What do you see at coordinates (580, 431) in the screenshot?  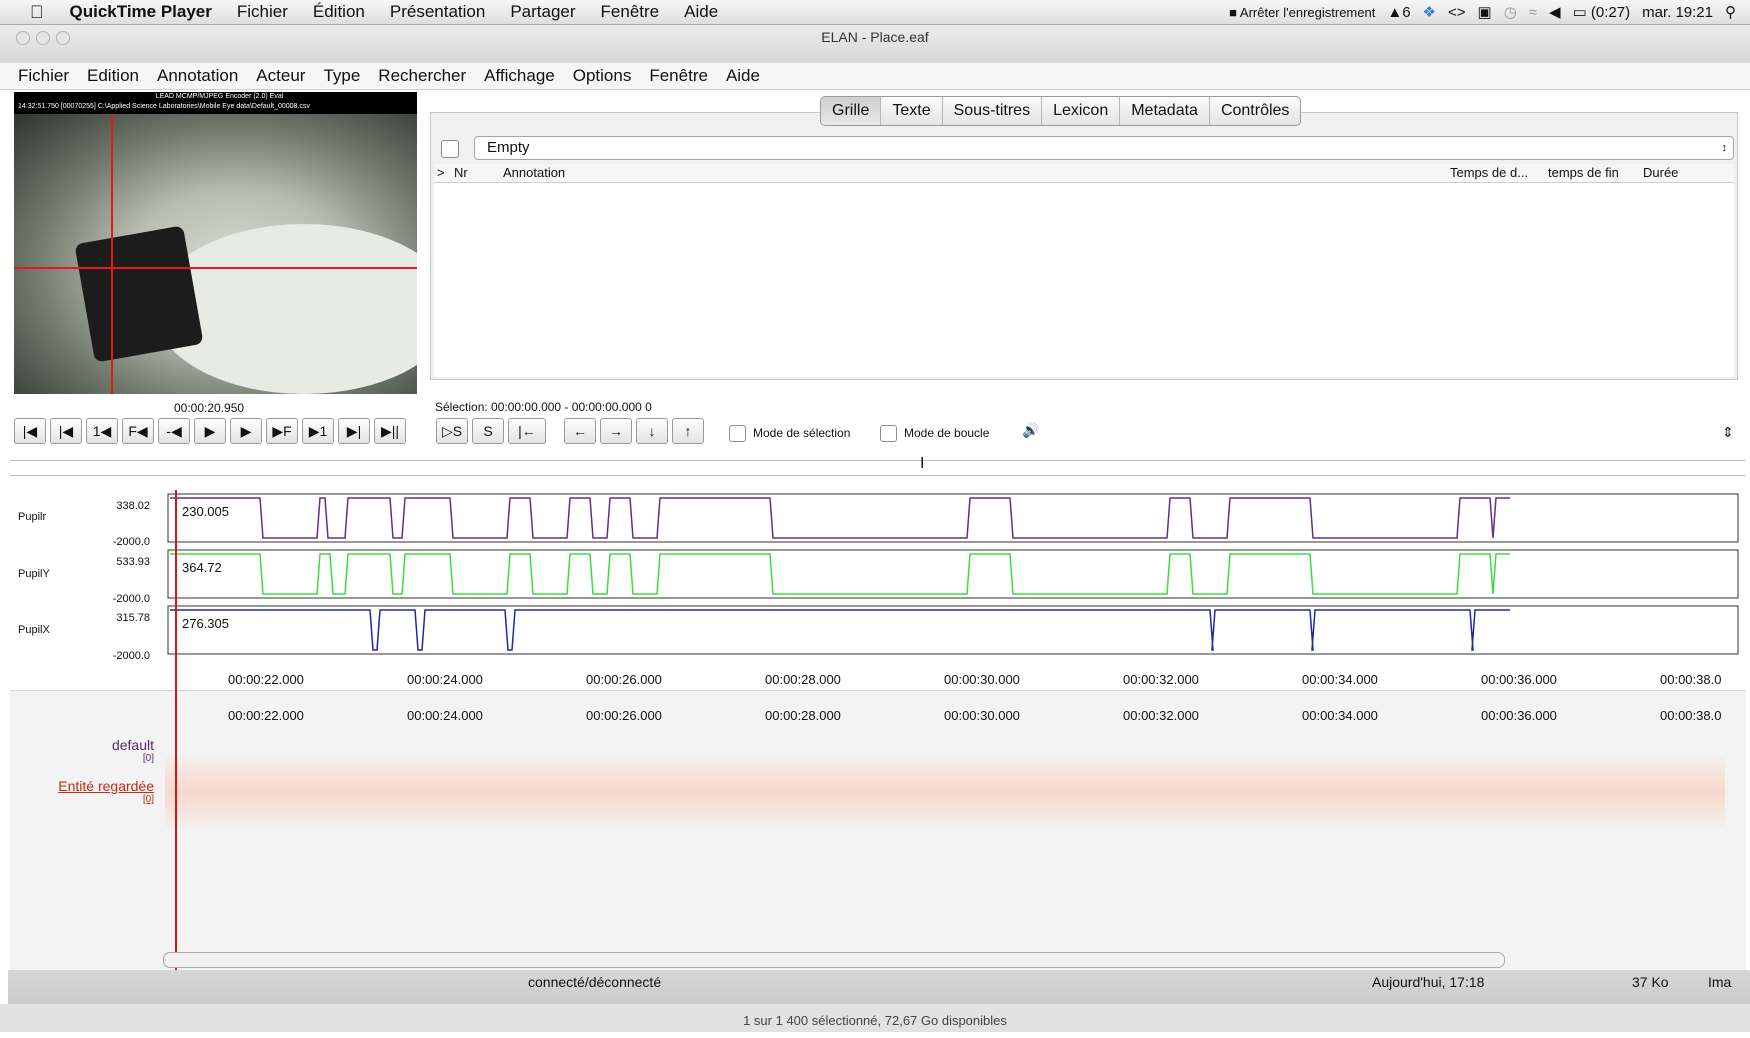 I see `left-arrow-button: ←` at bounding box center [580, 431].